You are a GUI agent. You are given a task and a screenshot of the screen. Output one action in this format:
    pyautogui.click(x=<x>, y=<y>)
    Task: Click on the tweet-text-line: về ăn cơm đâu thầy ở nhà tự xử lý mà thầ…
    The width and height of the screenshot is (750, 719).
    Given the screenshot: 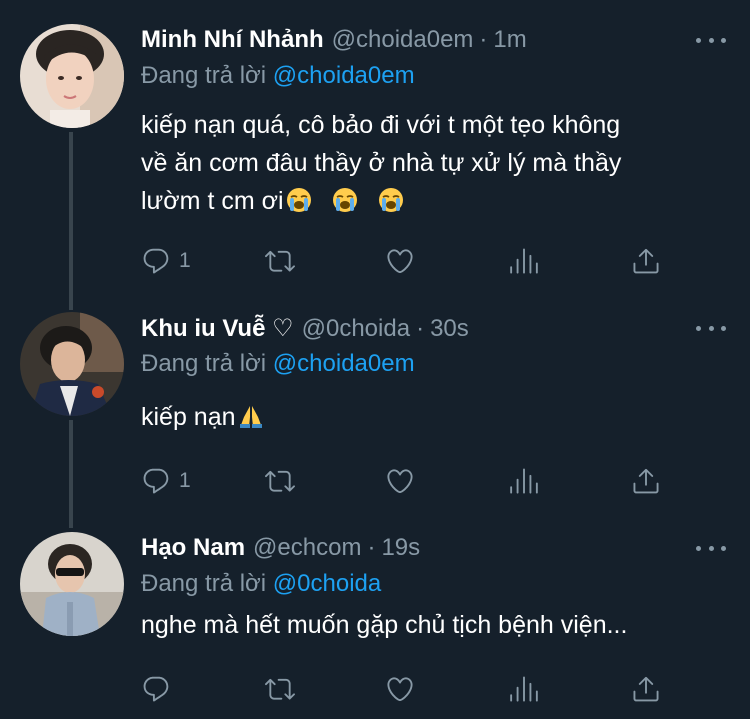 What is the action you would take?
    pyautogui.click(x=381, y=163)
    